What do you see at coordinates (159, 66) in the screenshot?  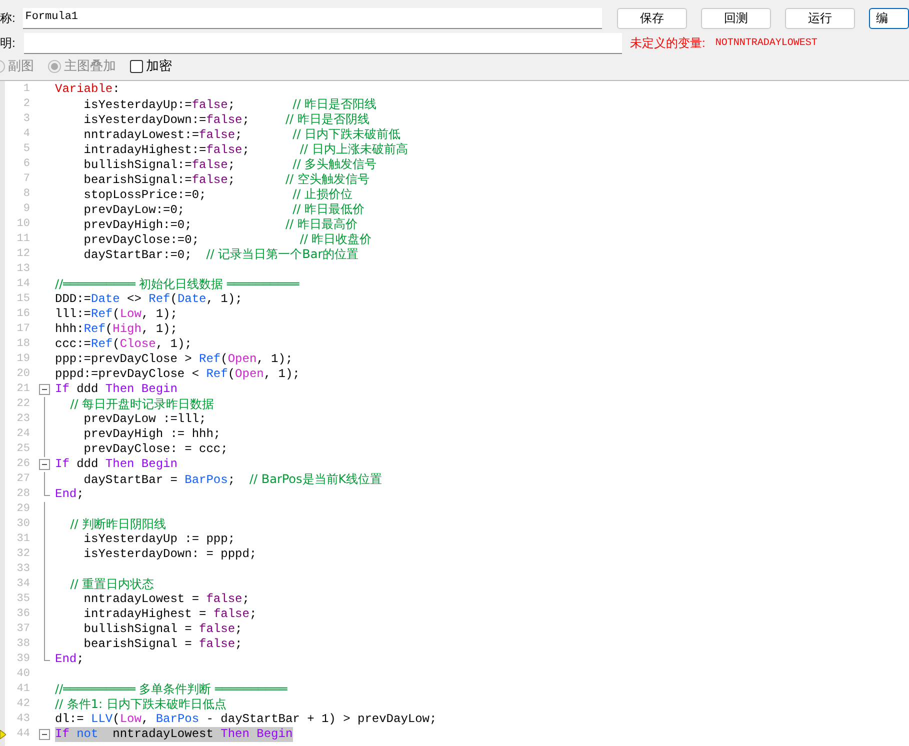 I see `option-label: 加密` at bounding box center [159, 66].